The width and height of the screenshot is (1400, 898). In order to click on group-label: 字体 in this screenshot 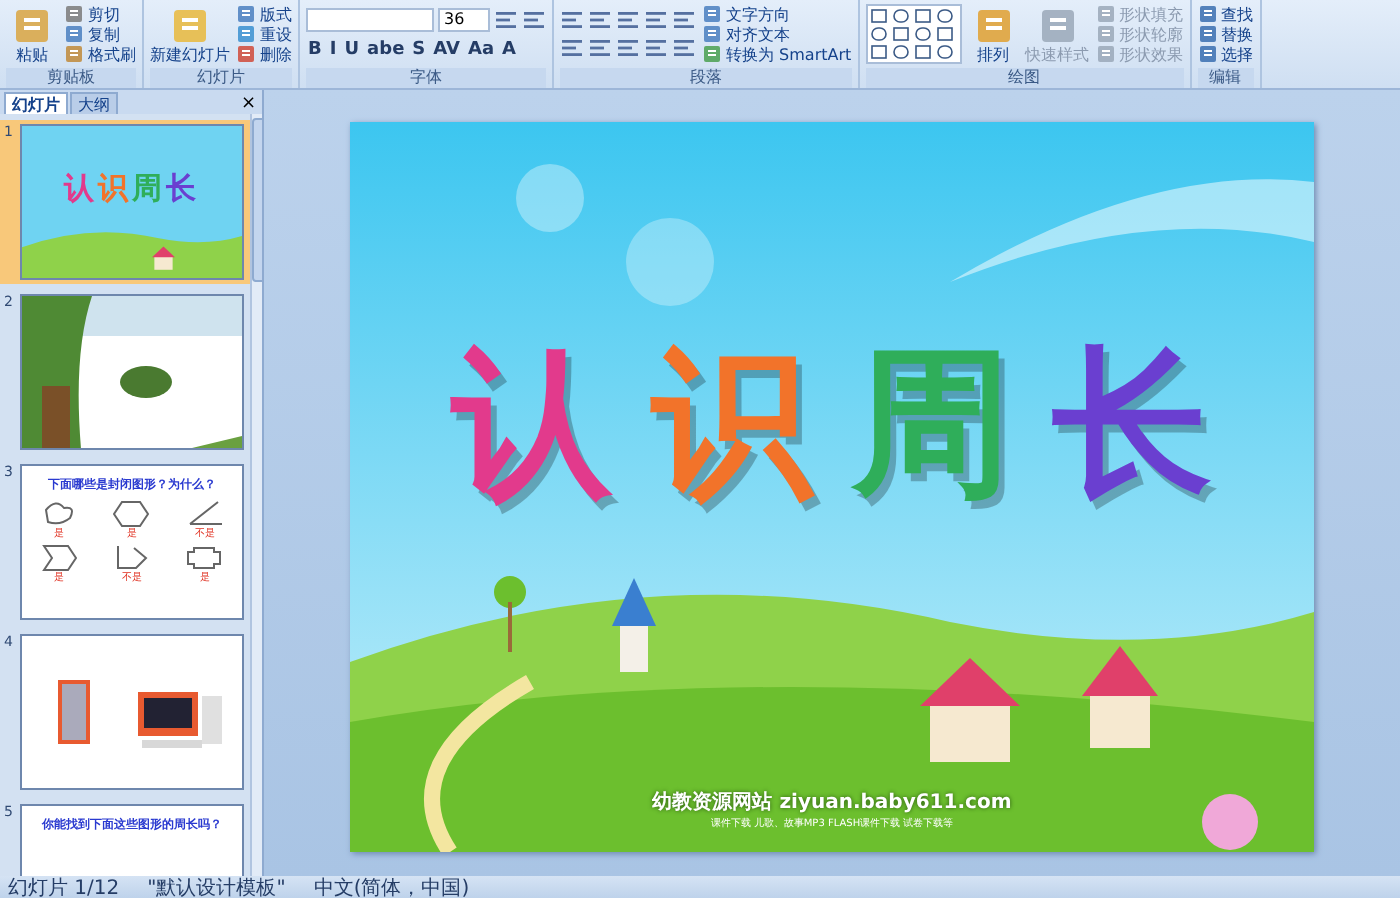, I will do `click(426, 78)`.